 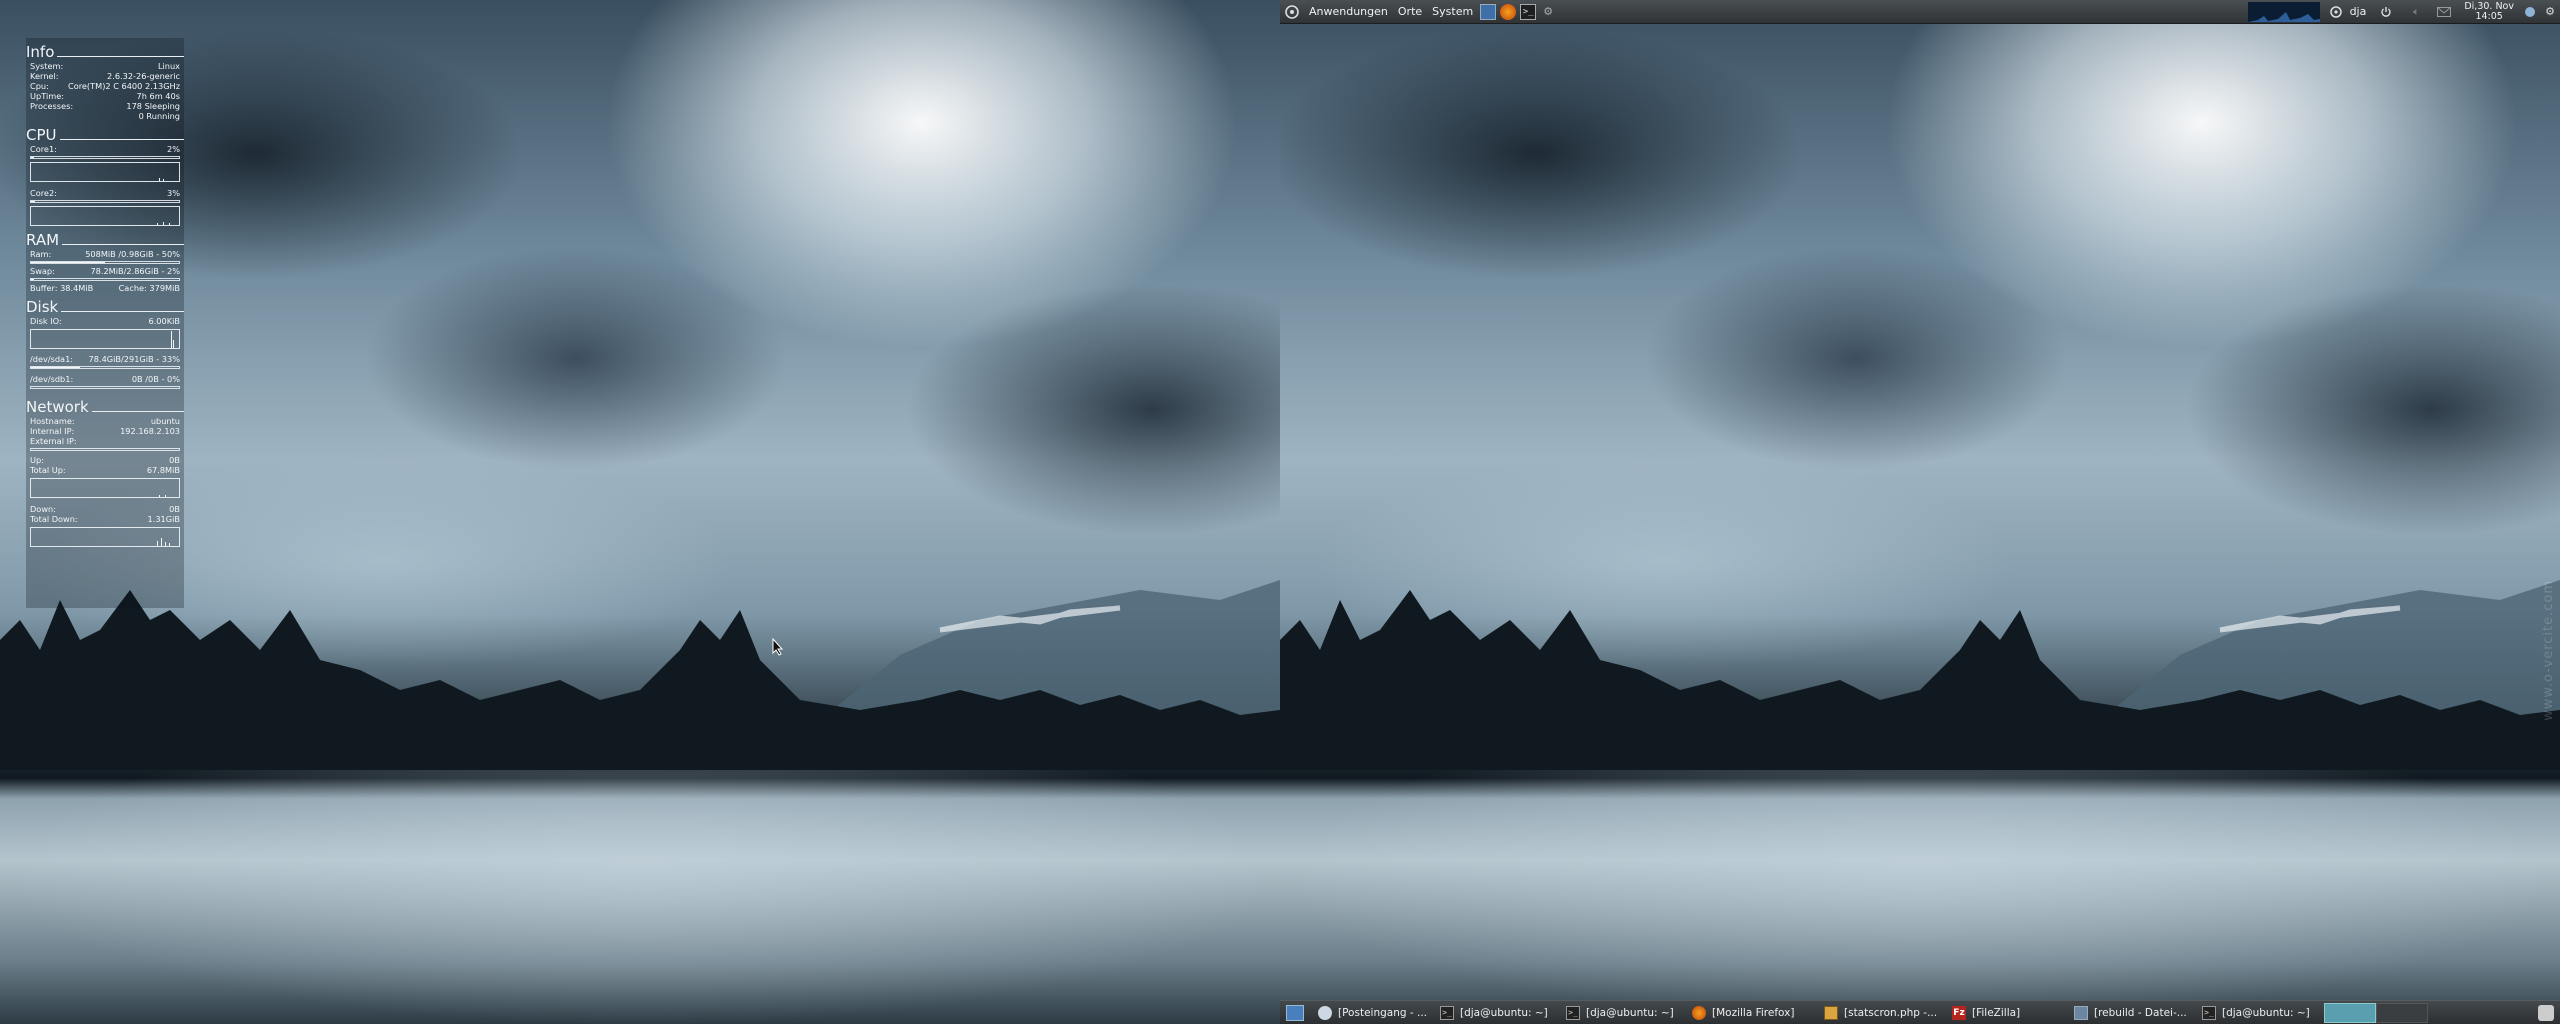 What do you see at coordinates (62, 288) in the screenshot?
I see `buffer-label: Buffer: 38.4MiB` at bounding box center [62, 288].